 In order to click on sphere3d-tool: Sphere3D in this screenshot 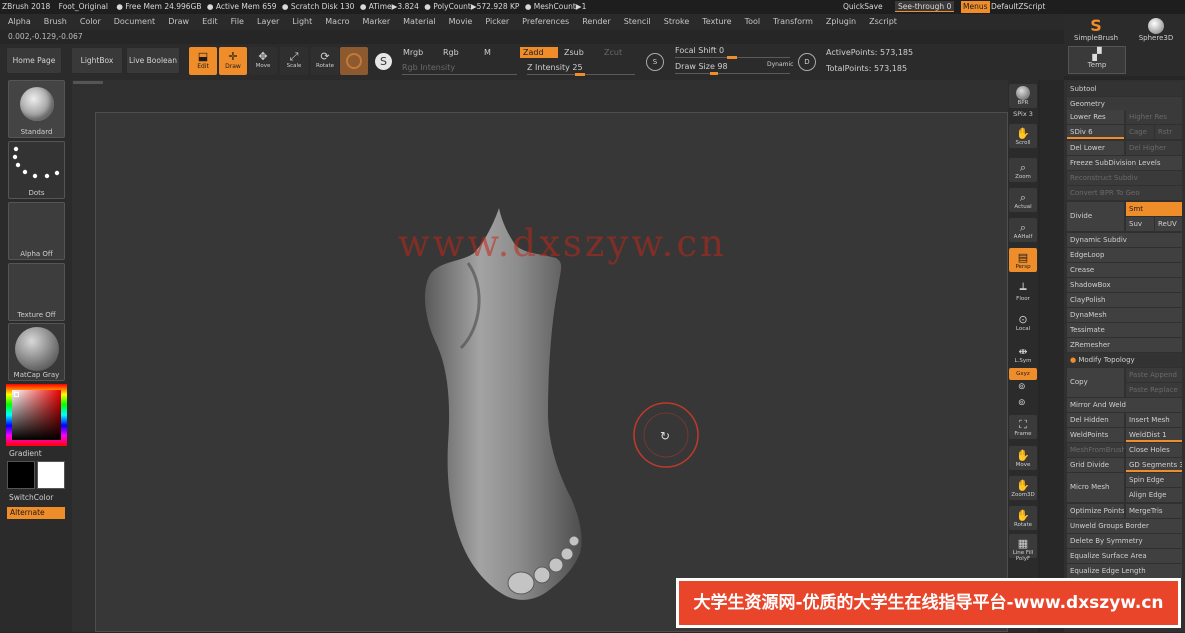, I will do `click(1156, 31)`.